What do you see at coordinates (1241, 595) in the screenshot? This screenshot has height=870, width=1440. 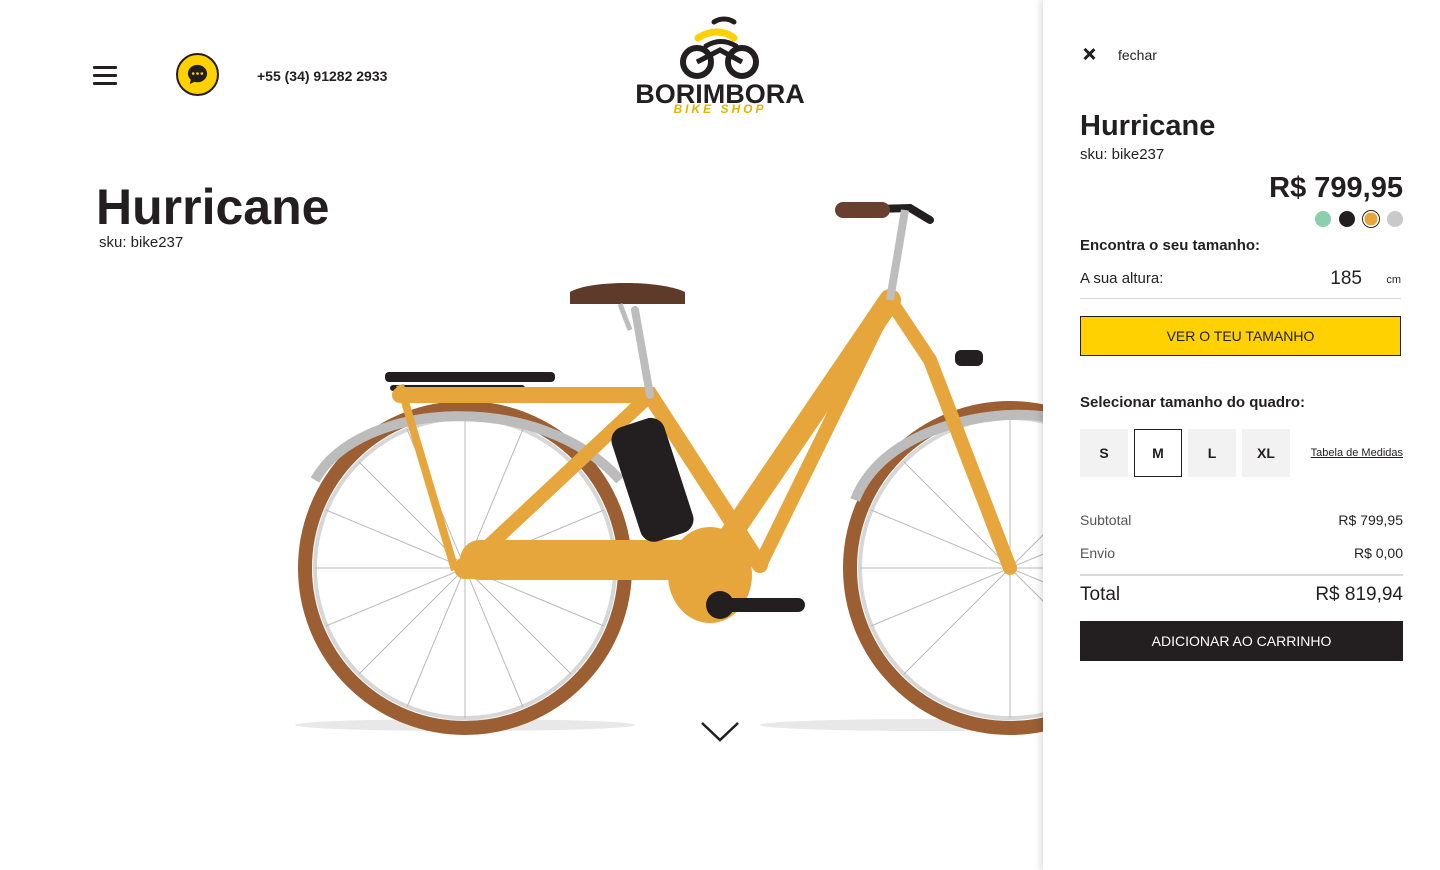 I see `total-row: Total R$ 819,94` at bounding box center [1241, 595].